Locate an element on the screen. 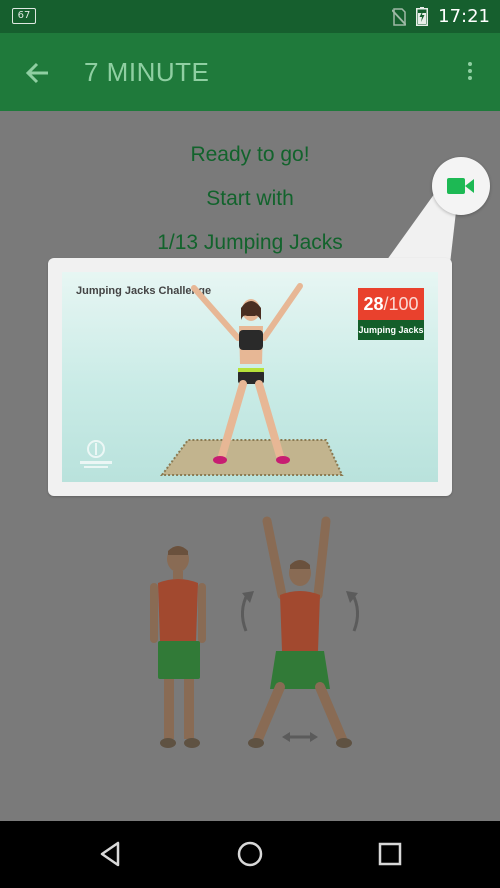  back-triangle-icon is located at coordinates (110, 854).